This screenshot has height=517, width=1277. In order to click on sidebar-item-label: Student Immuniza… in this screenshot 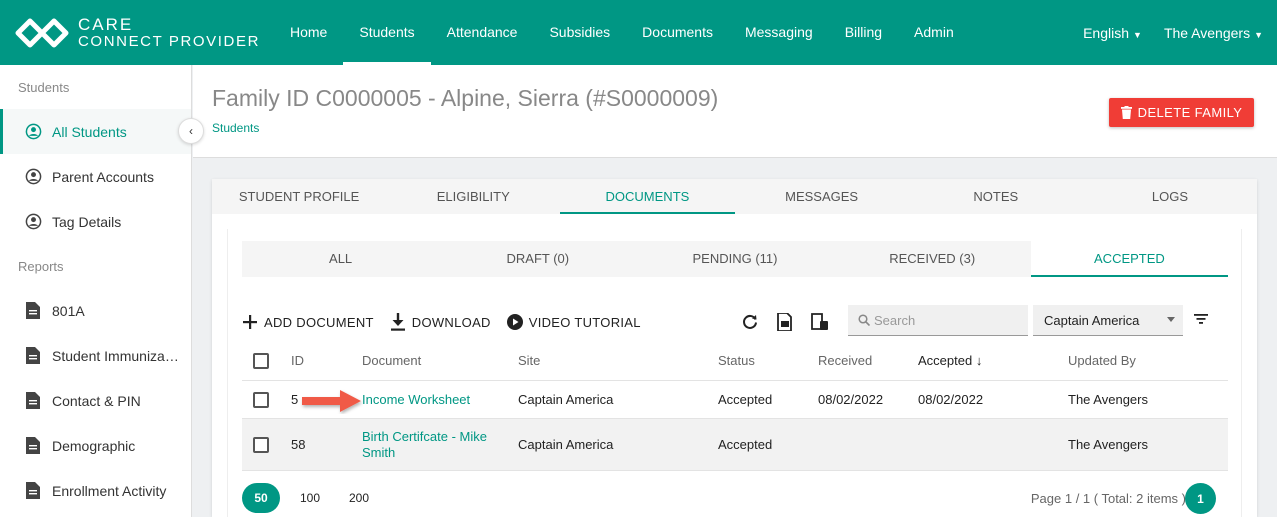, I will do `click(115, 355)`.